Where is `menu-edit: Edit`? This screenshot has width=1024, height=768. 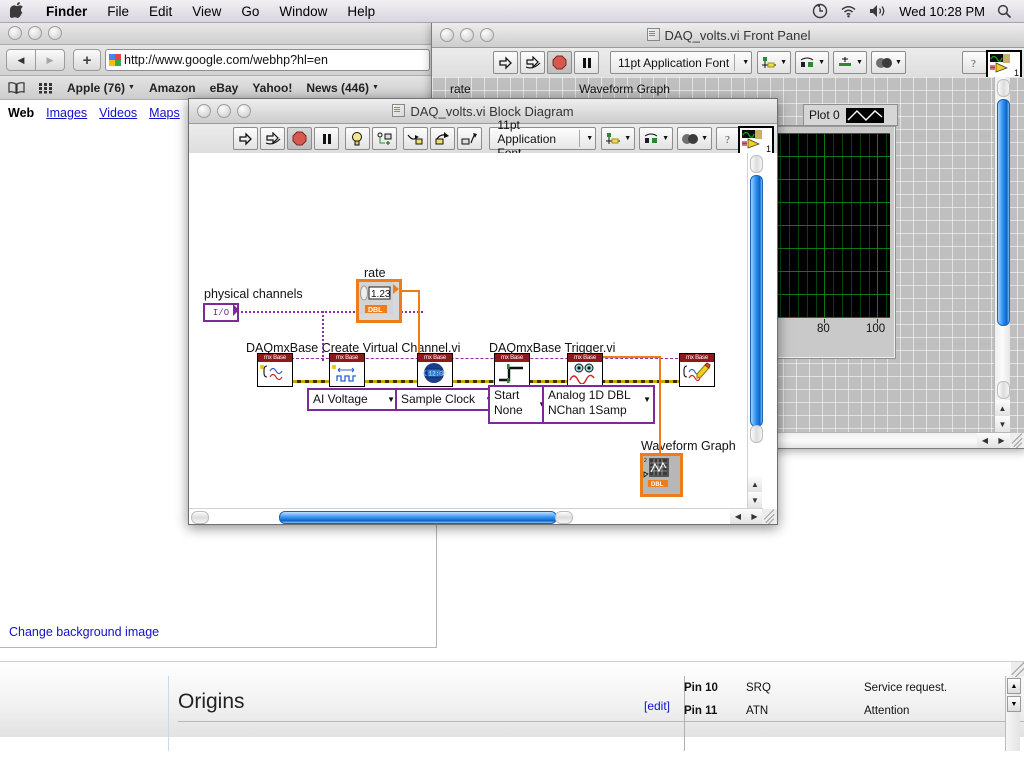
menu-edit: Edit is located at coordinates (160, 11).